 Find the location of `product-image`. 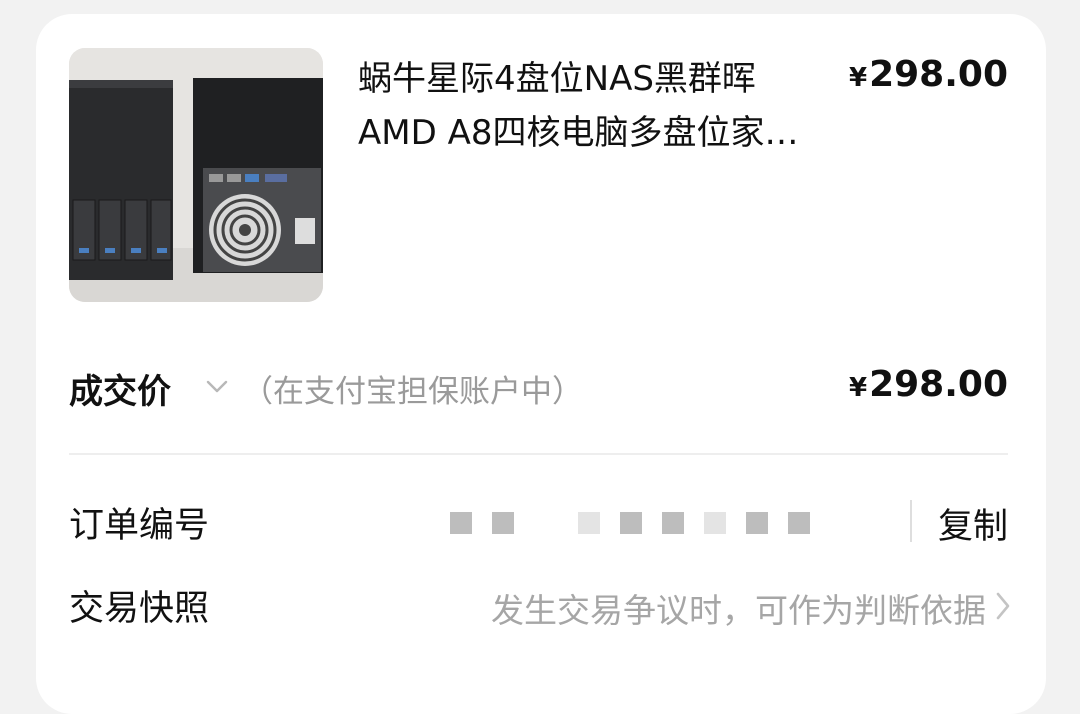

product-image is located at coordinates (196, 175).